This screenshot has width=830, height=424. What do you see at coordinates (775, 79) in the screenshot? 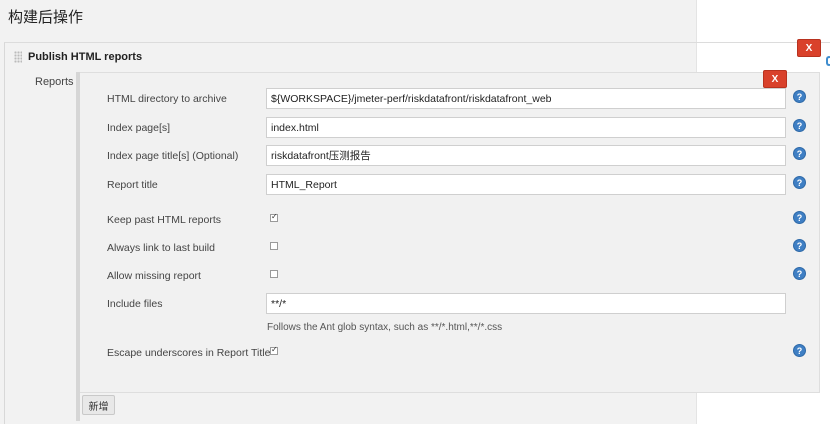
I see `delete-report-button: X` at bounding box center [775, 79].